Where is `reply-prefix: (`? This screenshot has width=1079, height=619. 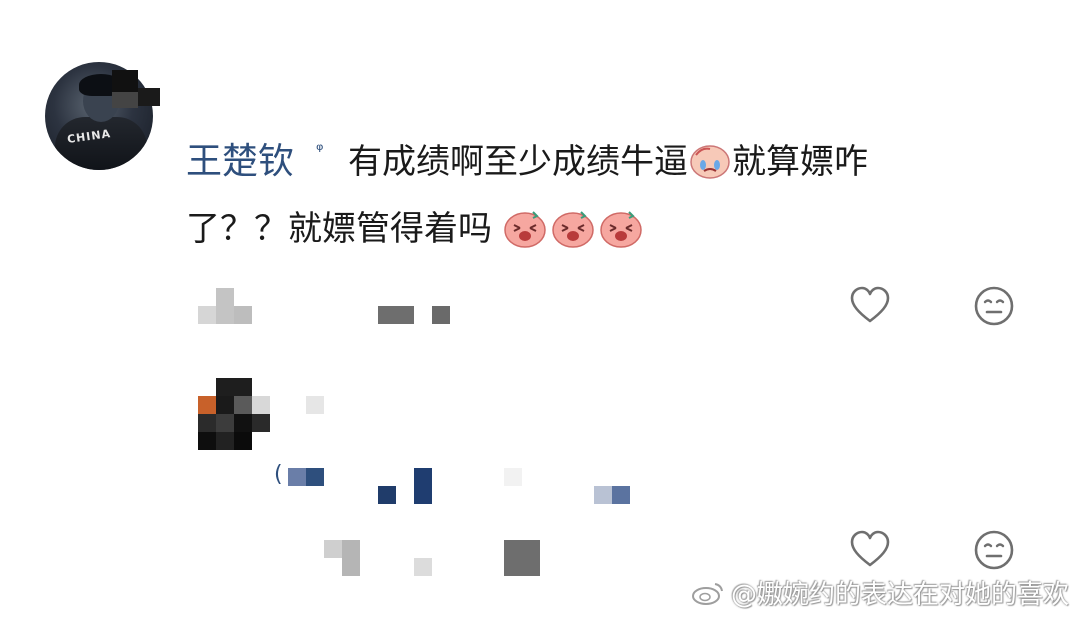 reply-prefix: ( is located at coordinates (278, 474).